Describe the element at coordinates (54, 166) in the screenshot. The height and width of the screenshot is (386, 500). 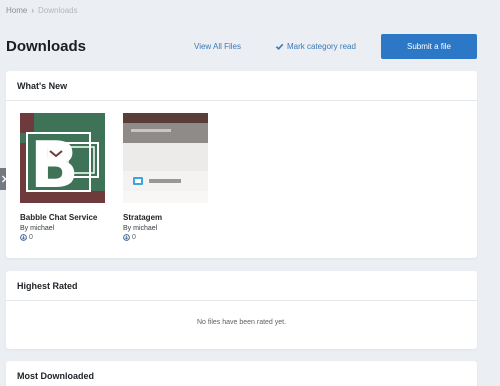
I see `svg-text: B` at that location.